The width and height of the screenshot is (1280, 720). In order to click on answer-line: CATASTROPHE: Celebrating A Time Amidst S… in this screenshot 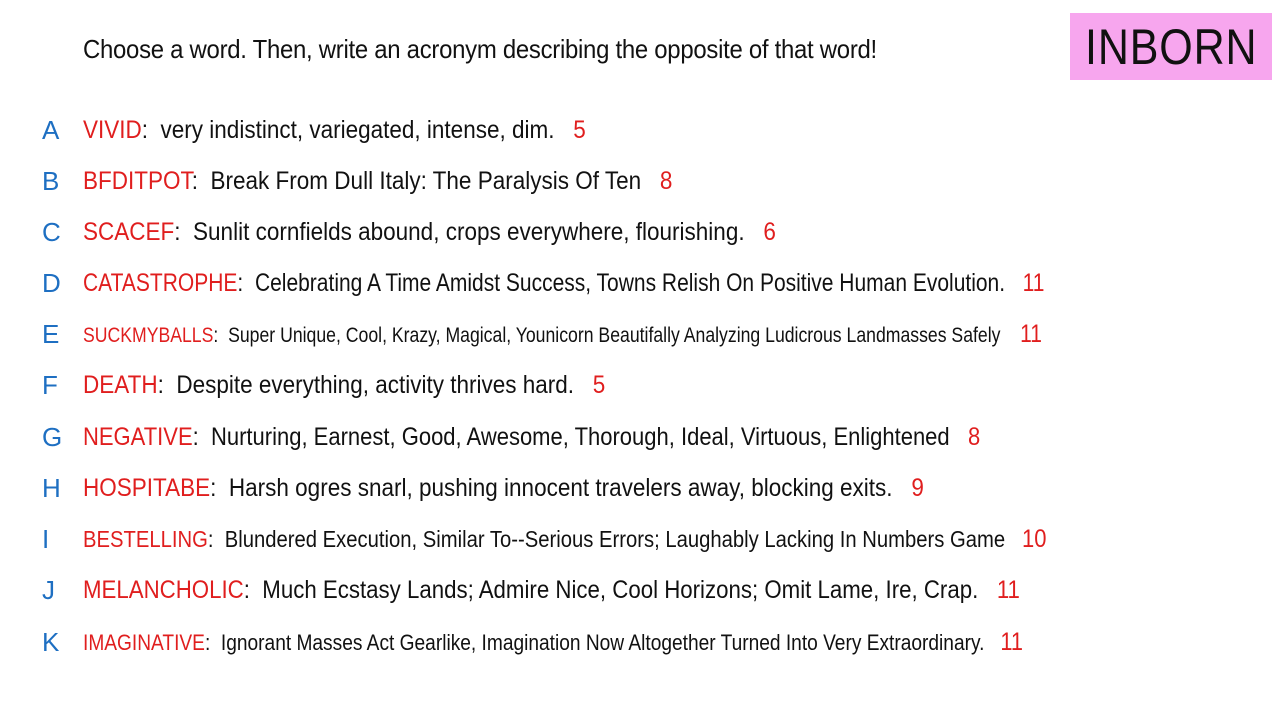, I will do `click(563, 283)`.